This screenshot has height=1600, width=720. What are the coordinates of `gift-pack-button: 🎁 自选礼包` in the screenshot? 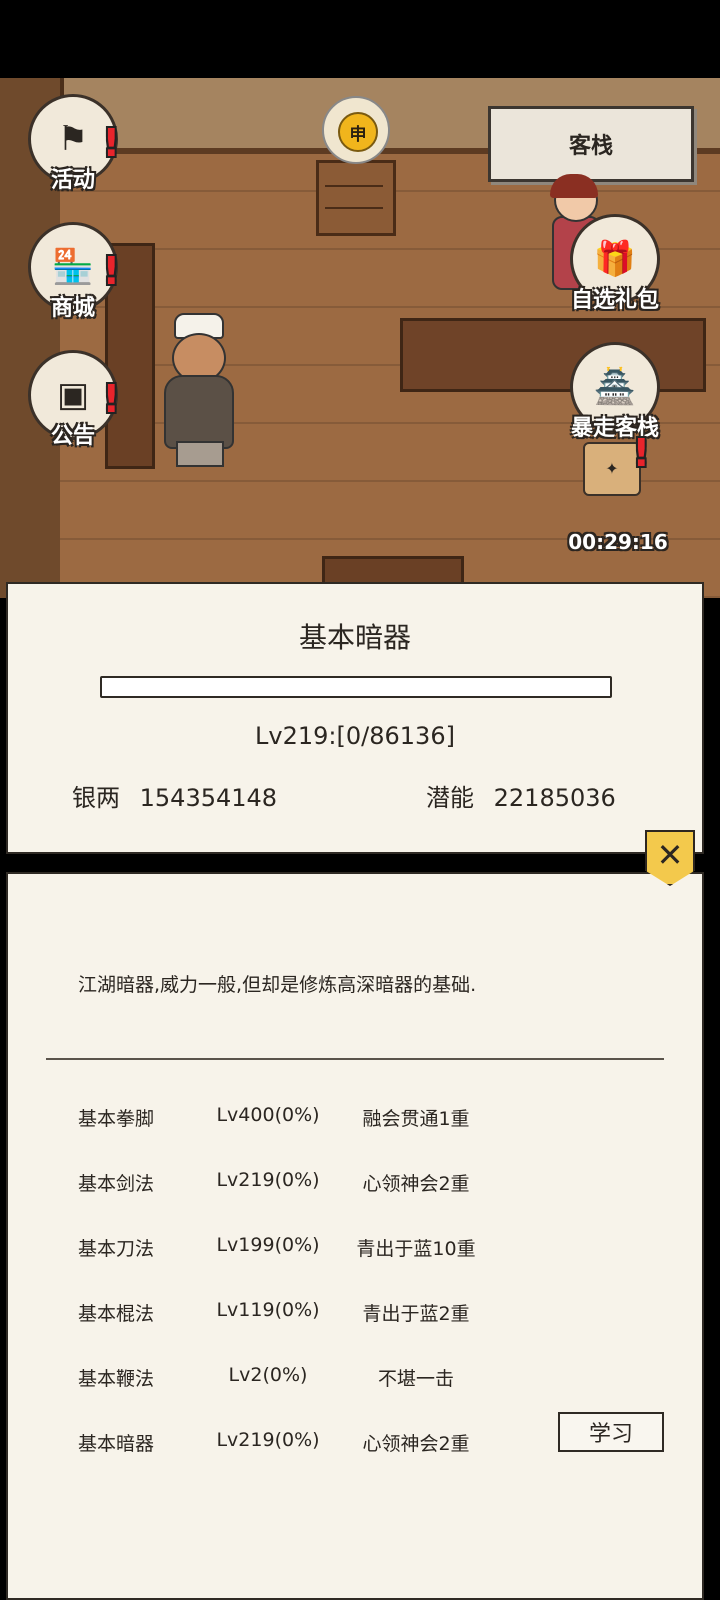 It's located at (615, 264).